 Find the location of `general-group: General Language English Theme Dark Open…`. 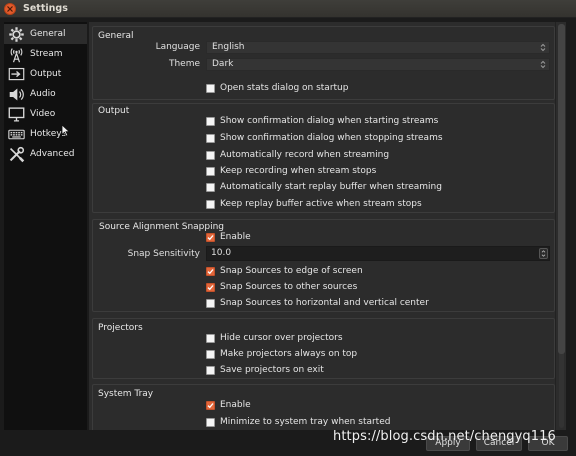

general-group: General Language English Theme Dark Open… is located at coordinates (323, 63).